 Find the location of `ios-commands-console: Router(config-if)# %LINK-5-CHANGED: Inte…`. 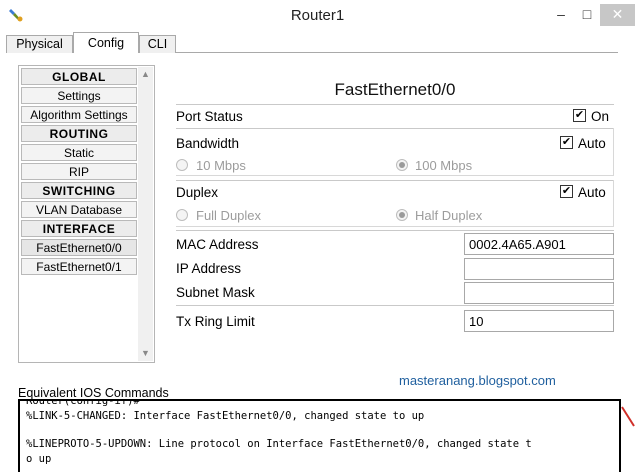

ios-commands-console: Router(config-if)# %LINK-5-CHANGED: Inte… is located at coordinates (319, 435).